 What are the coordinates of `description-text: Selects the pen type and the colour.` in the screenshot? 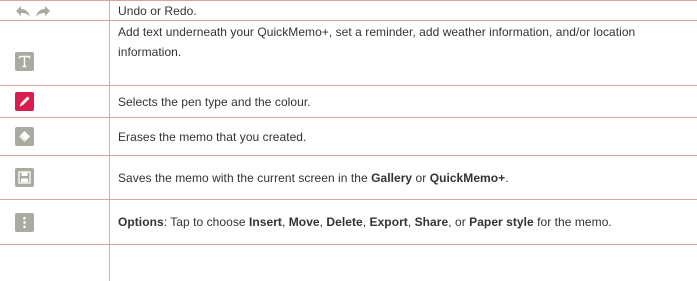 It's located at (214, 101).